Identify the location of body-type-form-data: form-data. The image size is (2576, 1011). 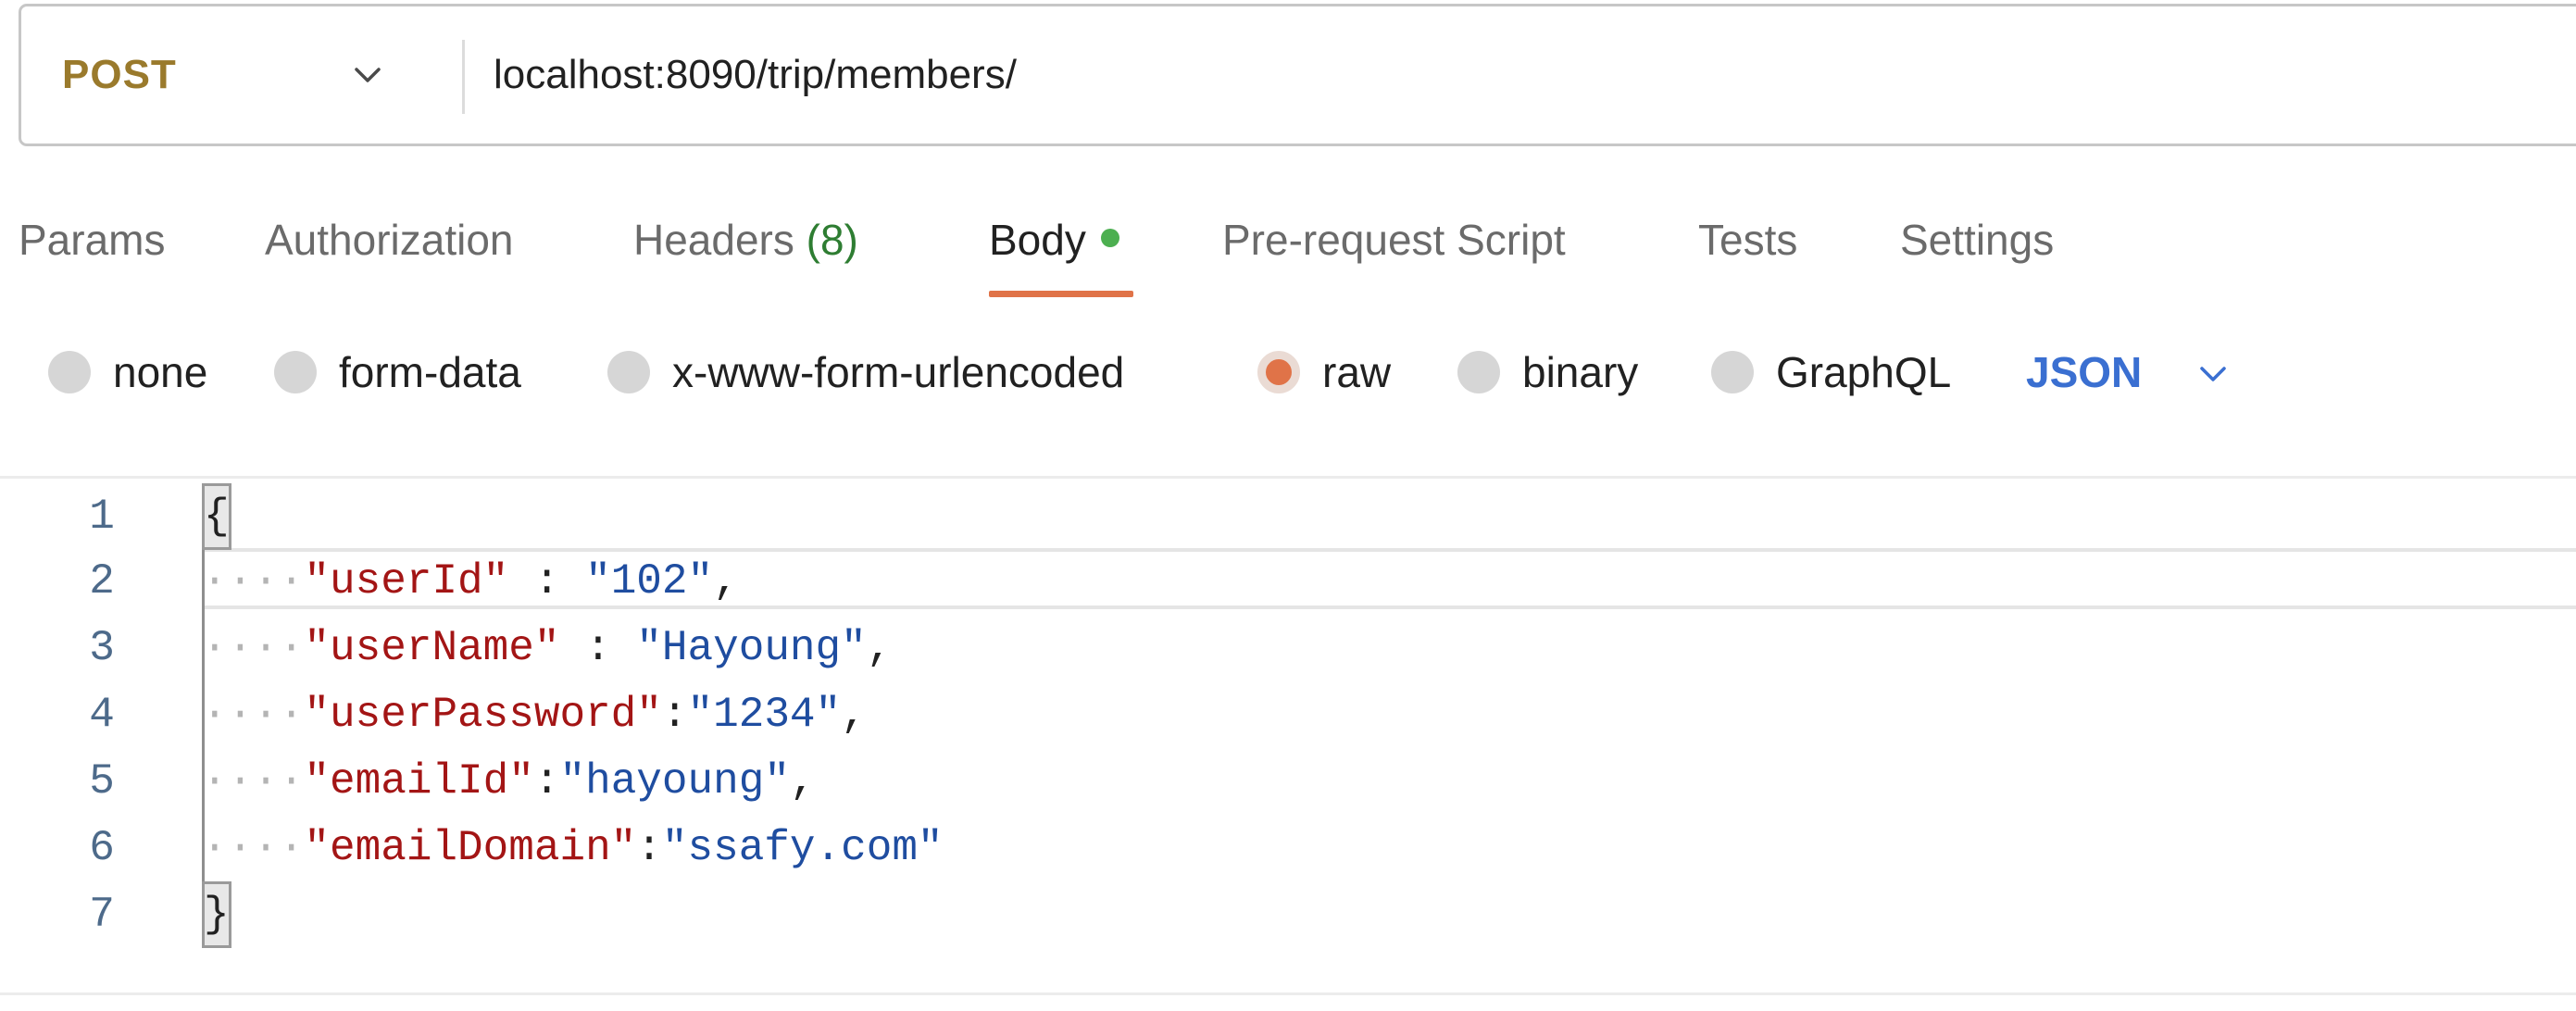
(397, 372).